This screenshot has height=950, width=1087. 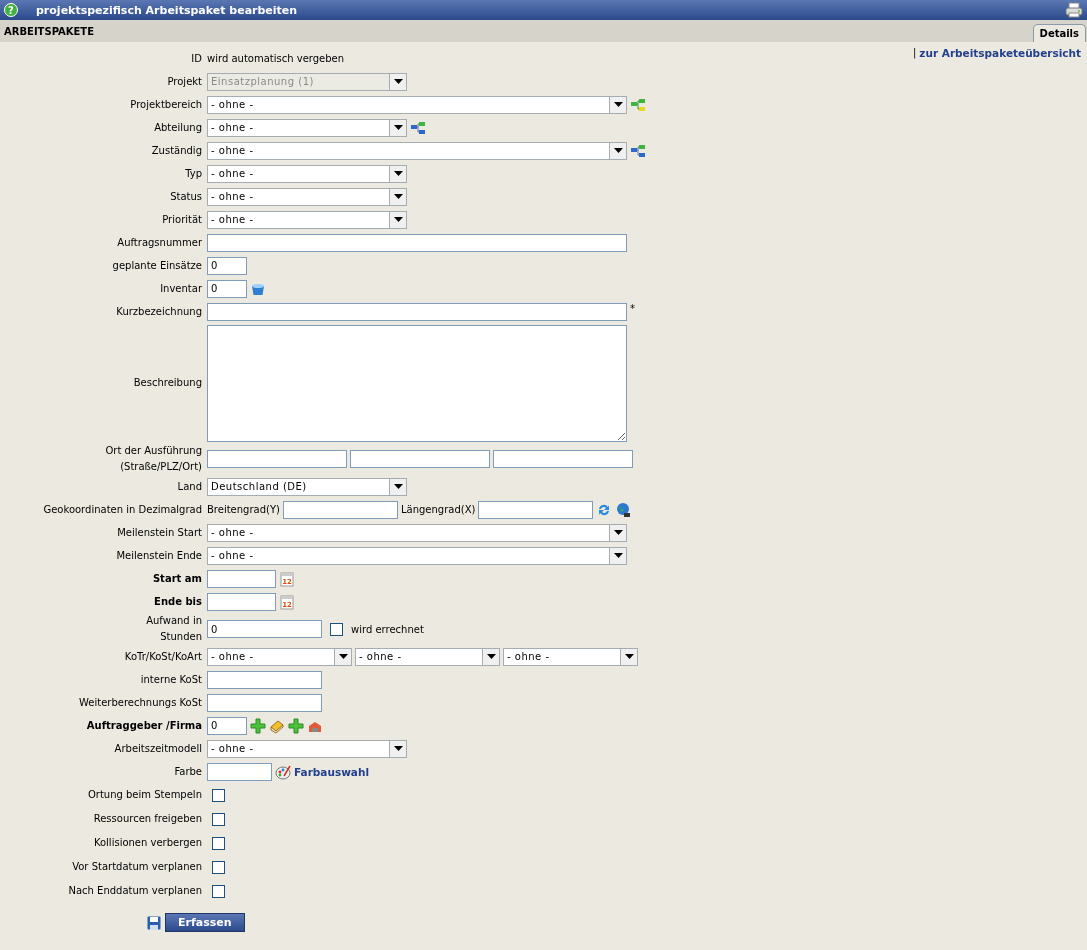 What do you see at coordinates (49, 31) in the screenshot?
I see `section-title: ARBEITSPAKETE` at bounding box center [49, 31].